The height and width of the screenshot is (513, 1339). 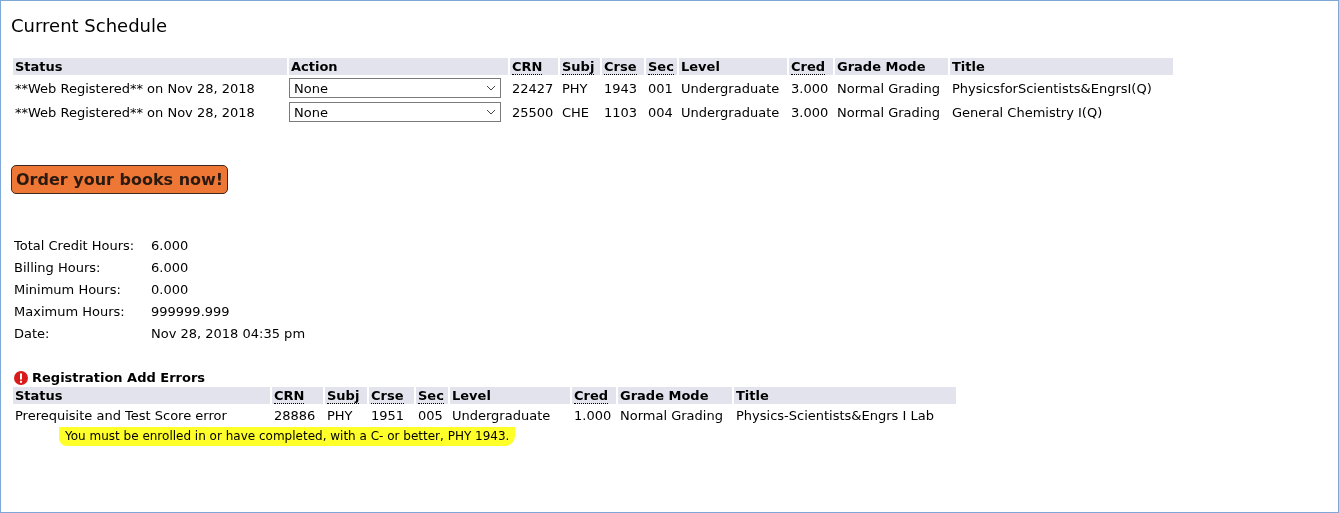 What do you see at coordinates (430, 416) in the screenshot?
I see `table-cell-text: 005` at bounding box center [430, 416].